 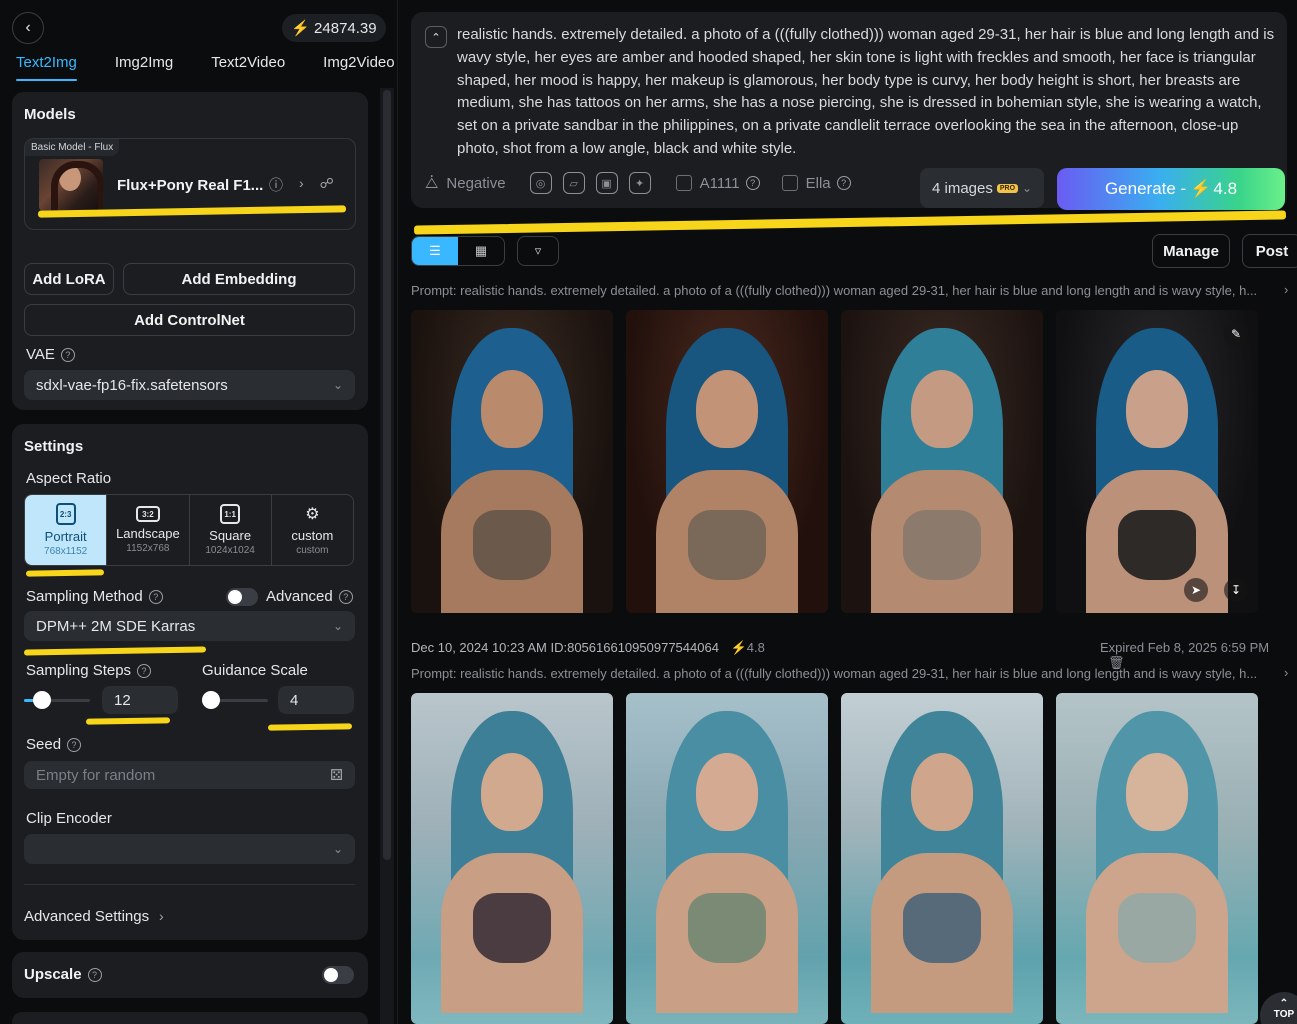 What do you see at coordinates (1157, 461) in the screenshot?
I see `result-image: ✎ ➤ ↧` at bounding box center [1157, 461].